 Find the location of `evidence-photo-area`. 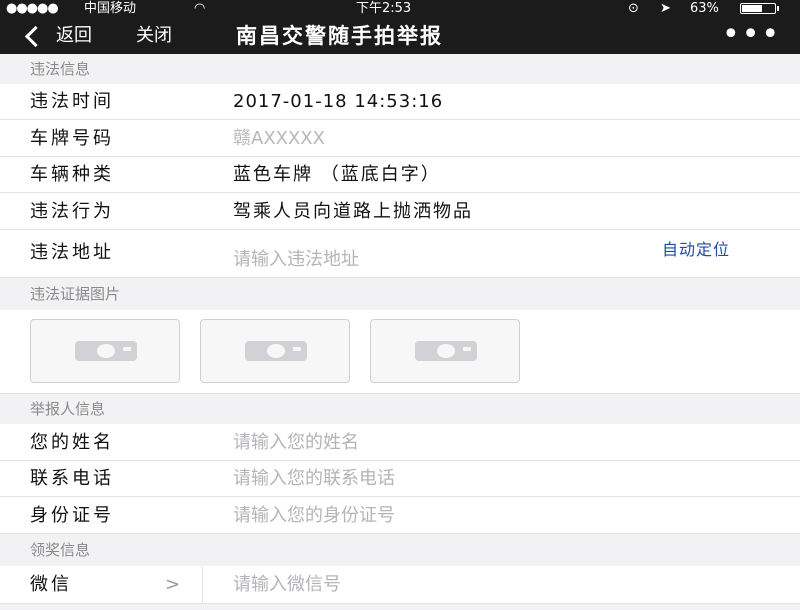

evidence-photo-area is located at coordinates (400, 352).